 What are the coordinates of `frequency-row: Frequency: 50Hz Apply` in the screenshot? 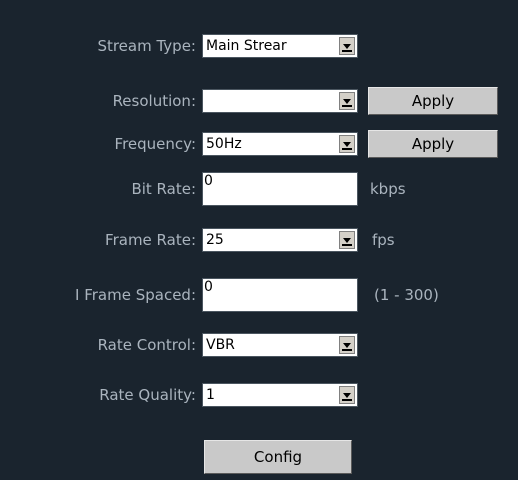 It's located at (259, 144).